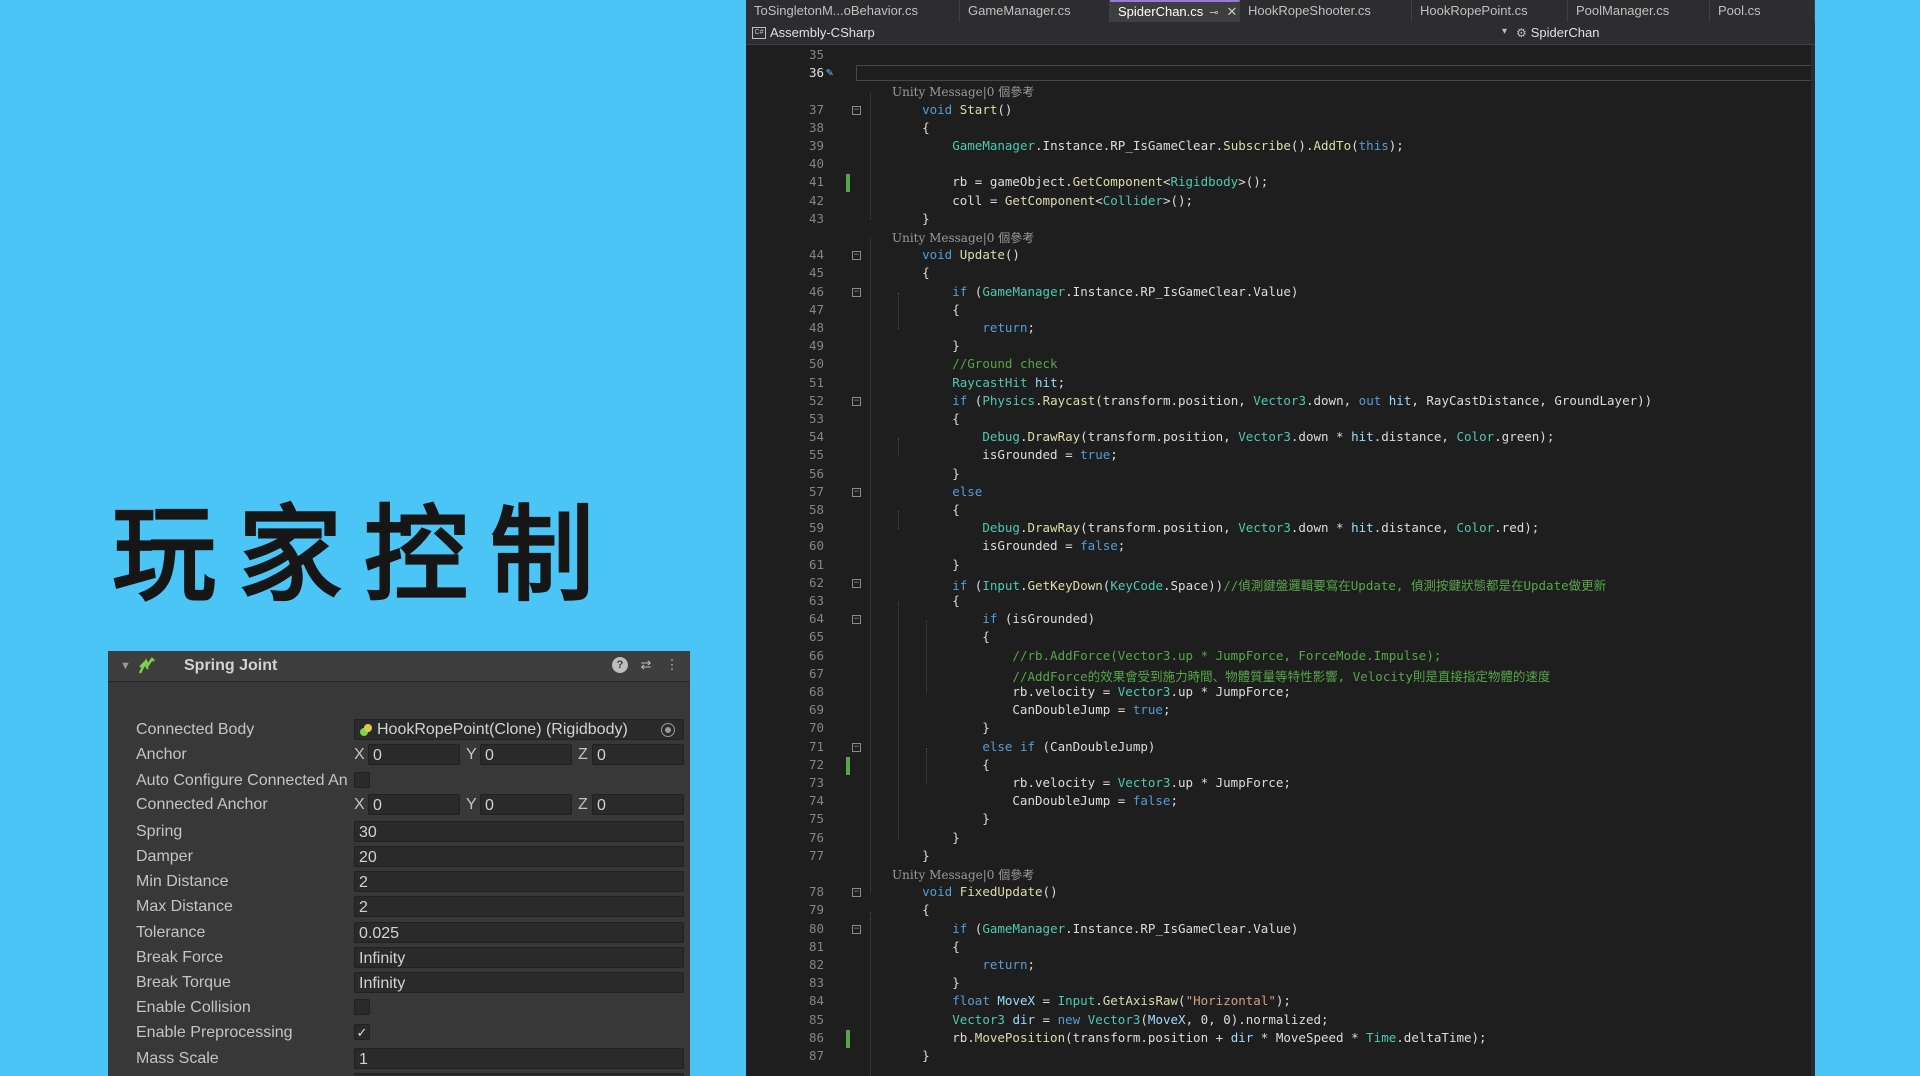 The width and height of the screenshot is (1920, 1076). Describe the element at coordinates (125, 666) in the screenshot. I see `foldout-arrow-icon: ▼` at that location.